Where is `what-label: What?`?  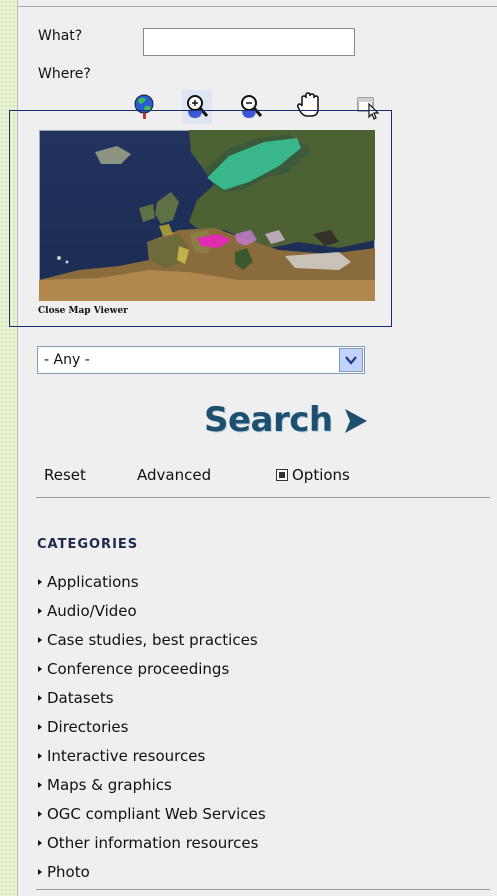
what-label: What? is located at coordinates (60, 36).